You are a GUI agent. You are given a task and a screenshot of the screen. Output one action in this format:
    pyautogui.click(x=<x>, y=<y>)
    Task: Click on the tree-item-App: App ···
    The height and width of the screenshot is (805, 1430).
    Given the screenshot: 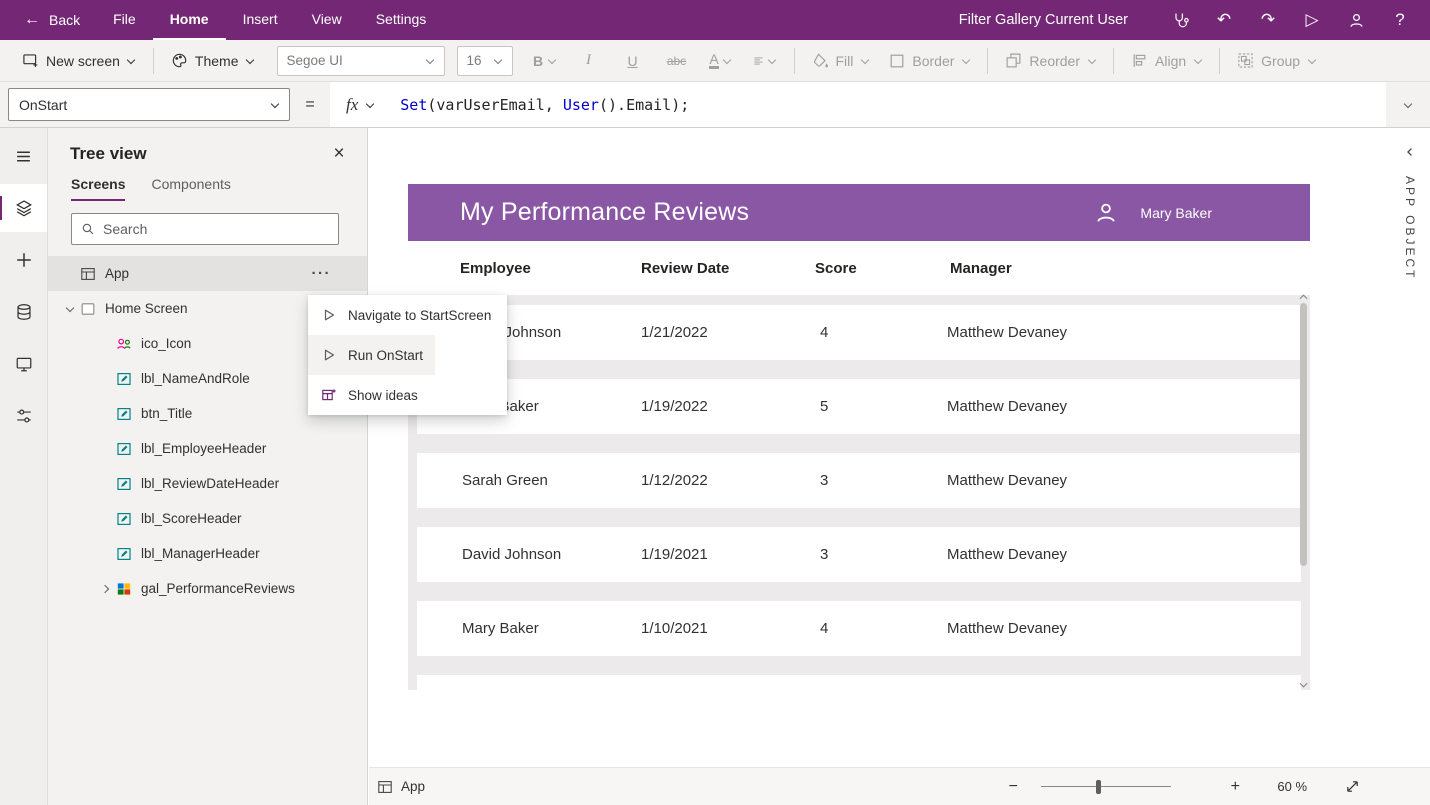 What is the action you would take?
    pyautogui.click(x=207, y=273)
    